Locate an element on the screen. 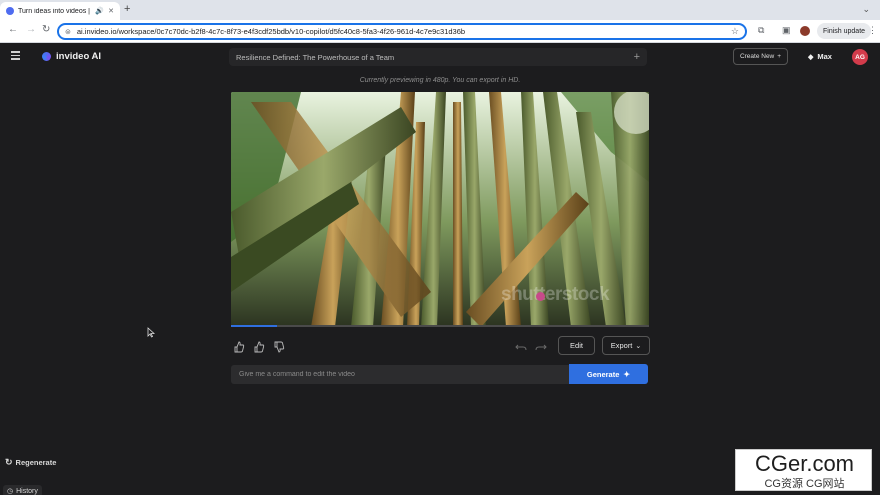  tab-search-icon: ⌄ is located at coordinates (866, 9).